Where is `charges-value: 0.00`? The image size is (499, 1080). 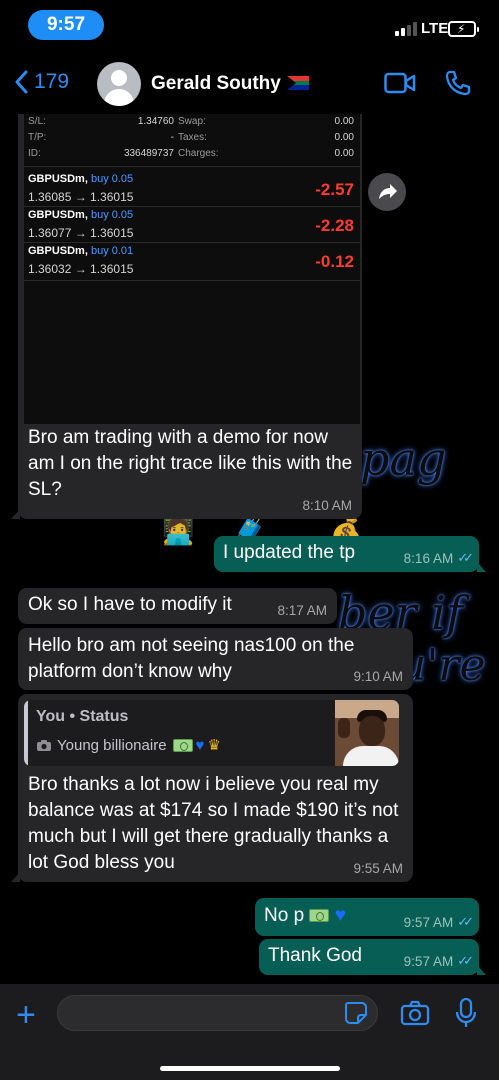
charges-value: 0.00 is located at coordinates (344, 153).